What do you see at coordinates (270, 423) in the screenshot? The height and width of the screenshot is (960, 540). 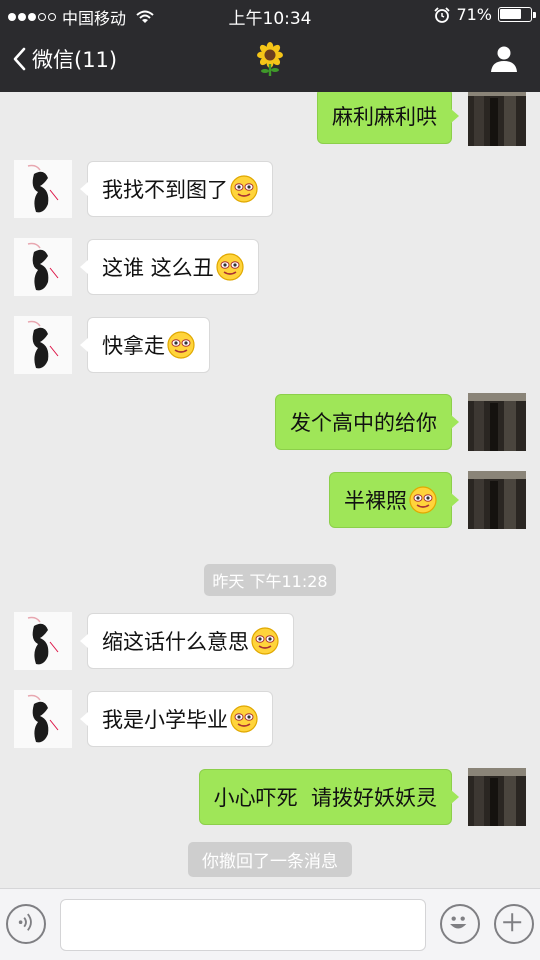 I see `message-row: 发个高中的给你` at bounding box center [270, 423].